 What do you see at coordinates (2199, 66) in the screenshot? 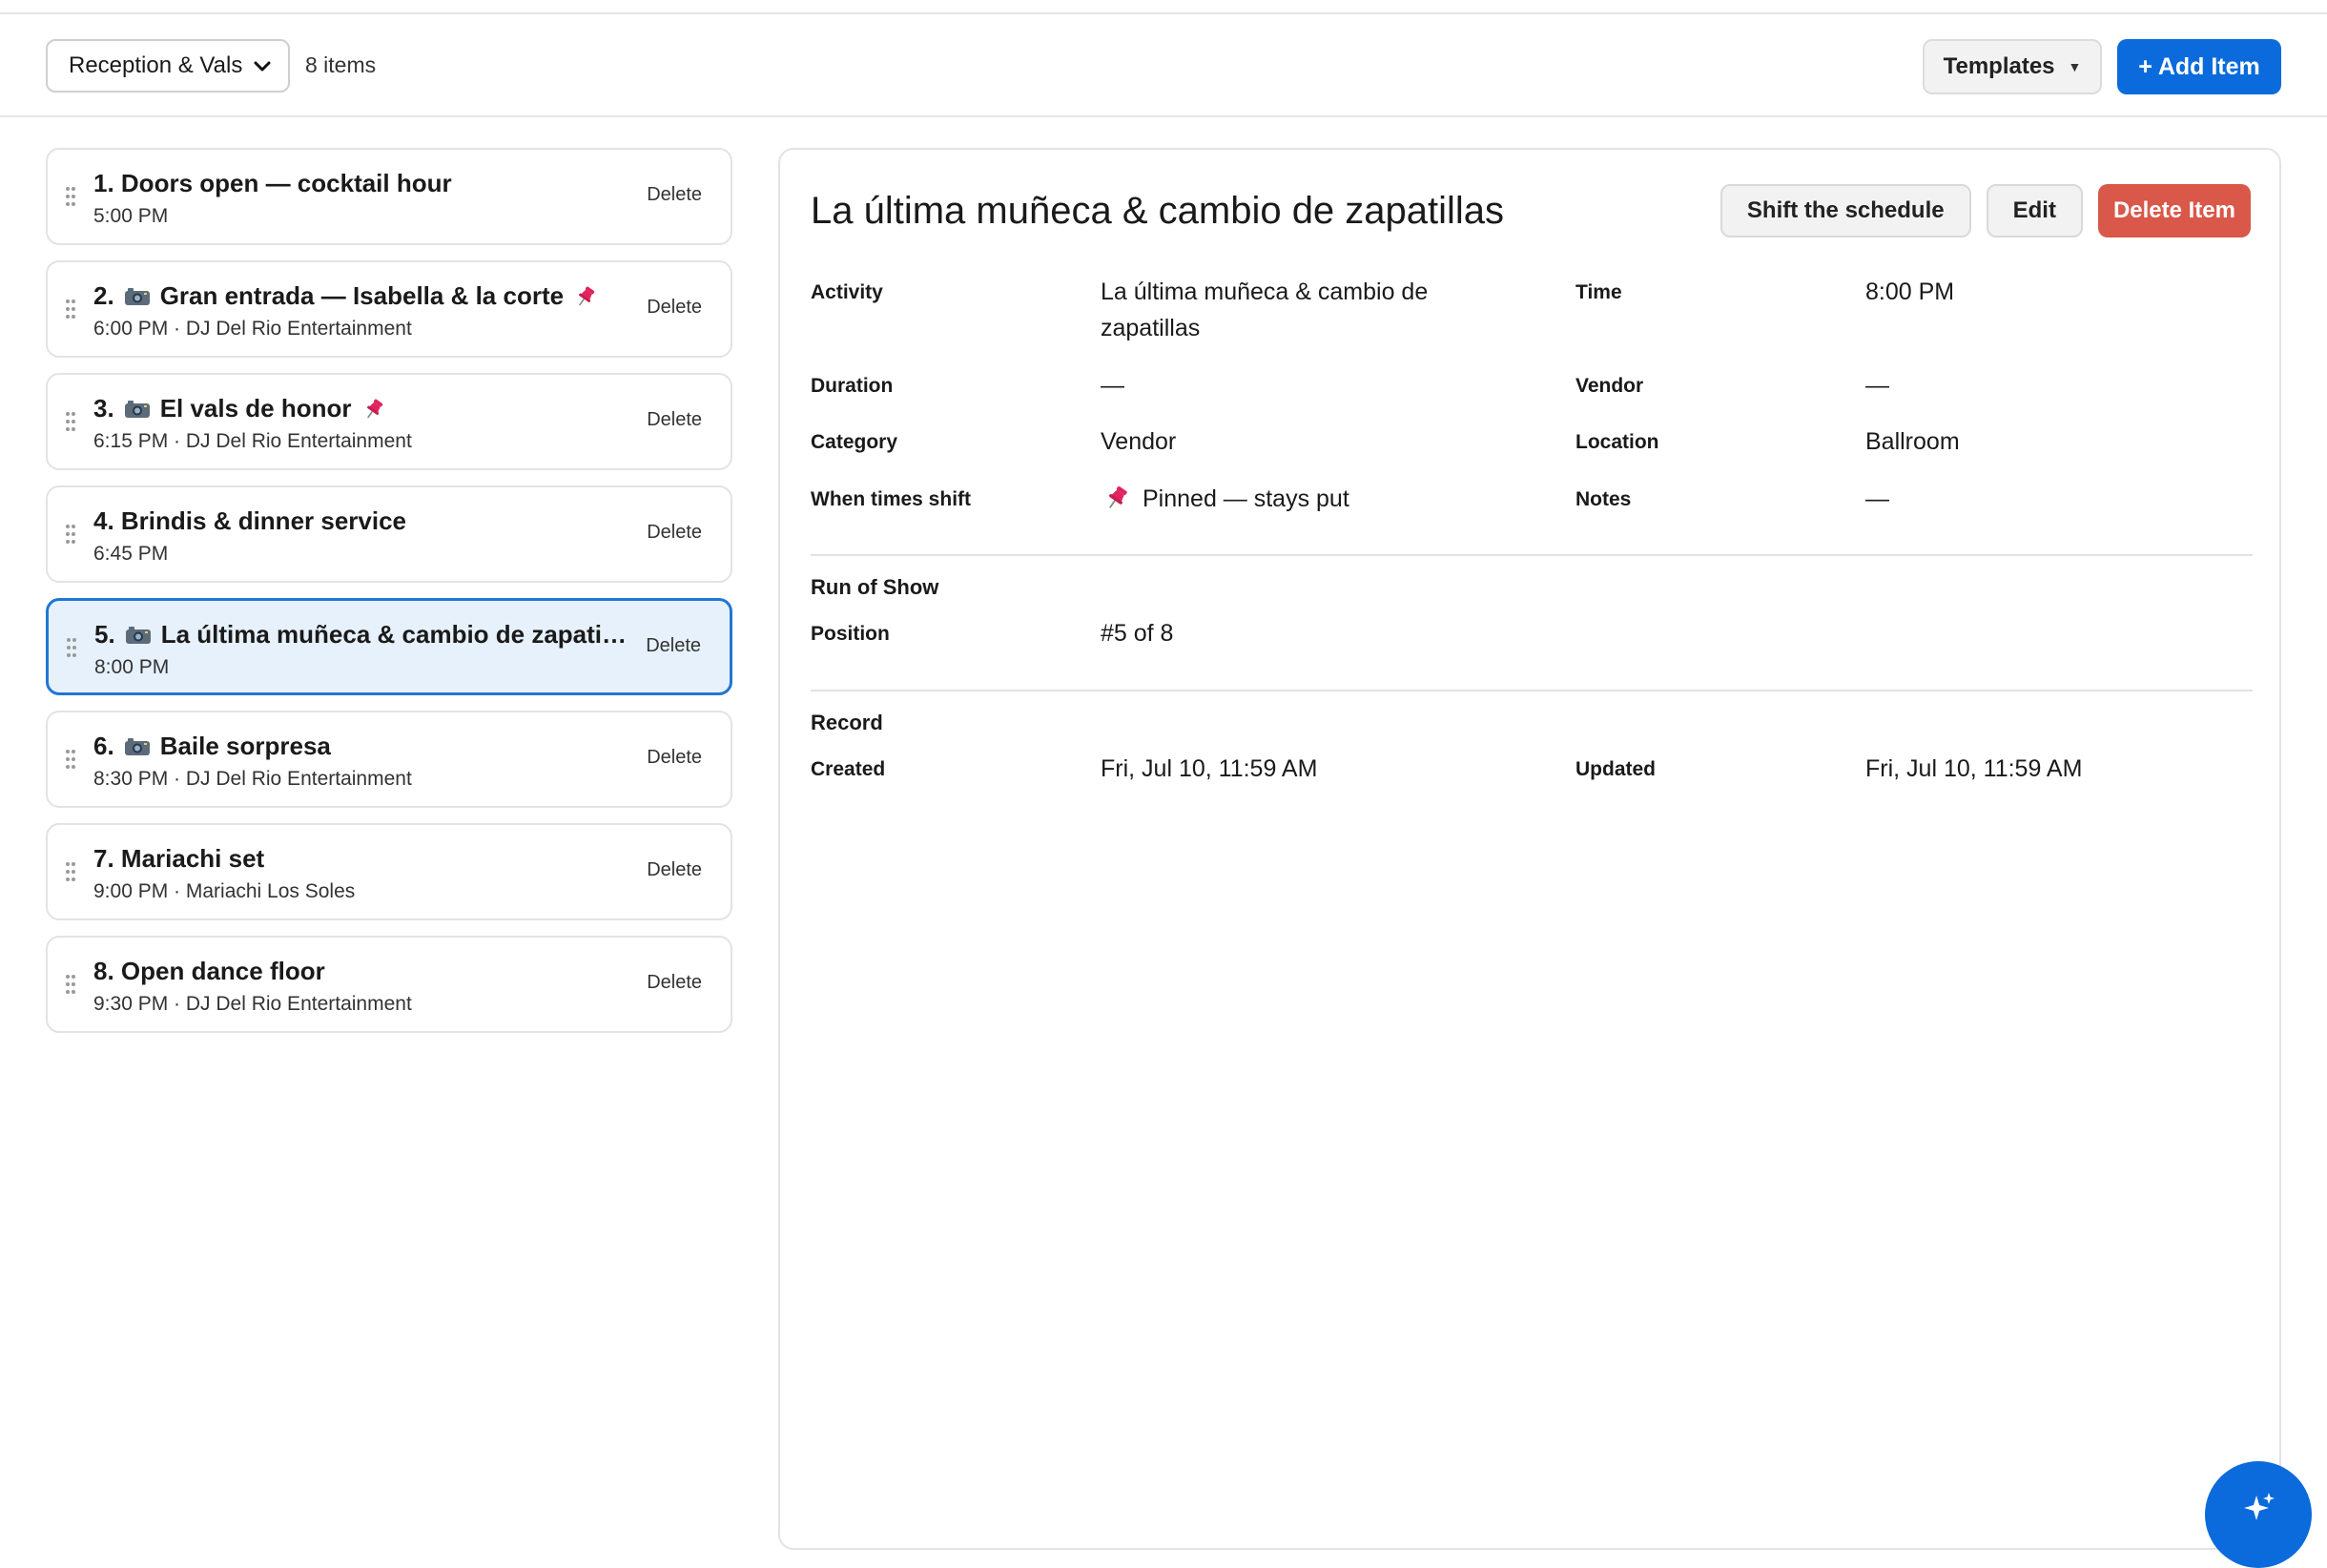
I see `add-item-button: + Add Item` at bounding box center [2199, 66].